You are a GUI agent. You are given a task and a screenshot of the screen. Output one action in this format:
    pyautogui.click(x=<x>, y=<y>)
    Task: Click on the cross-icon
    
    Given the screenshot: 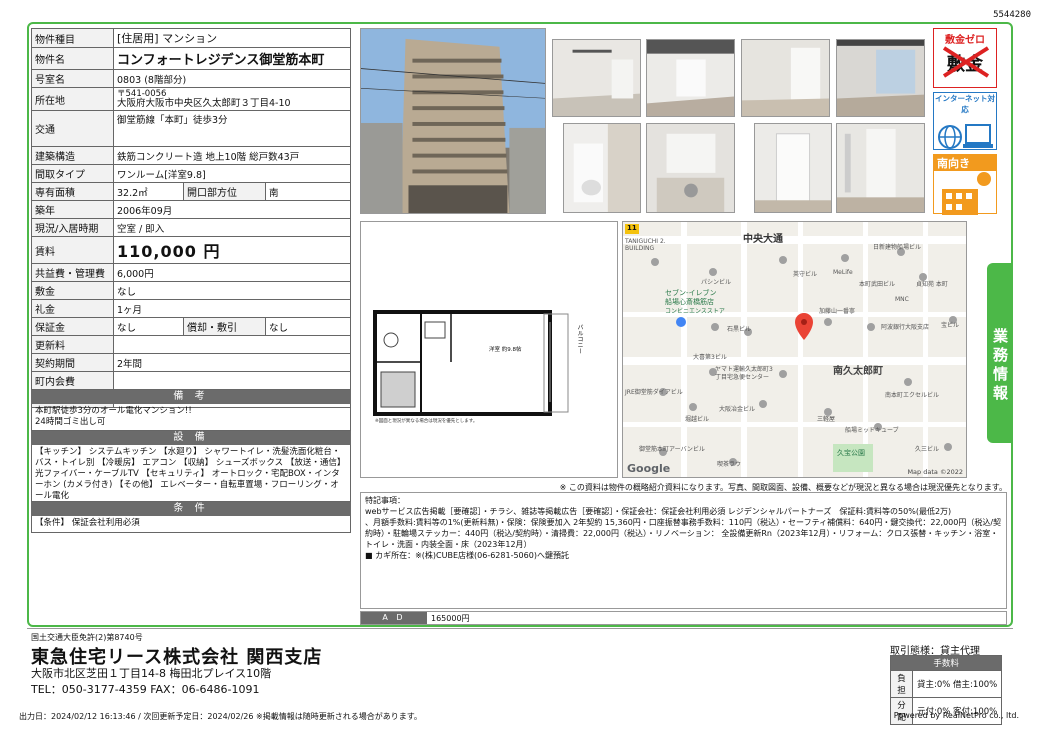 What is the action you would take?
    pyautogui.click(x=966, y=62)
    